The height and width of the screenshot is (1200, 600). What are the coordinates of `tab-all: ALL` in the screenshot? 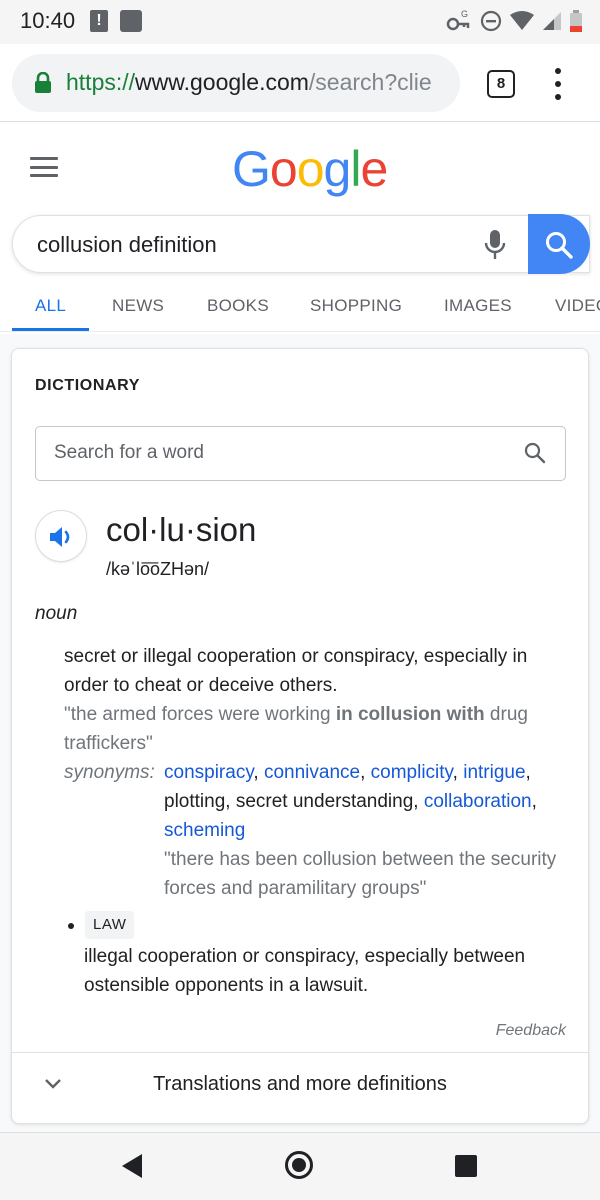 It's located at (50, 306).